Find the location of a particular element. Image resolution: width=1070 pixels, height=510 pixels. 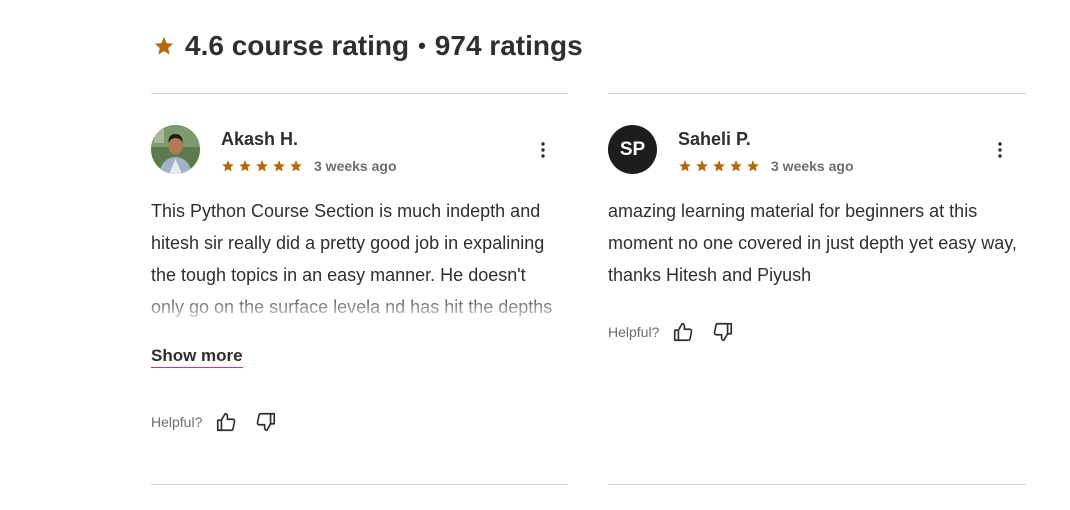

reviewer-name: Akash H. is located at coordinates (260, 139).